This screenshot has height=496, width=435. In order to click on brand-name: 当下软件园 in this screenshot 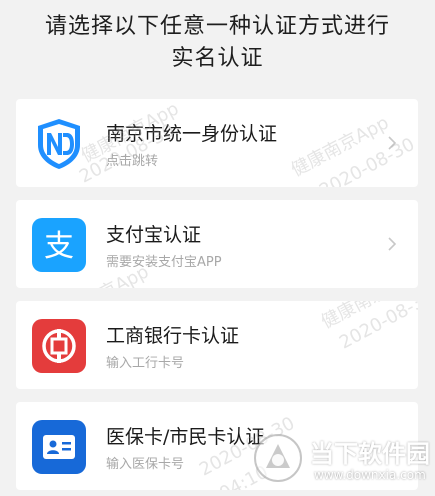, I will do `click(370, 454)`.